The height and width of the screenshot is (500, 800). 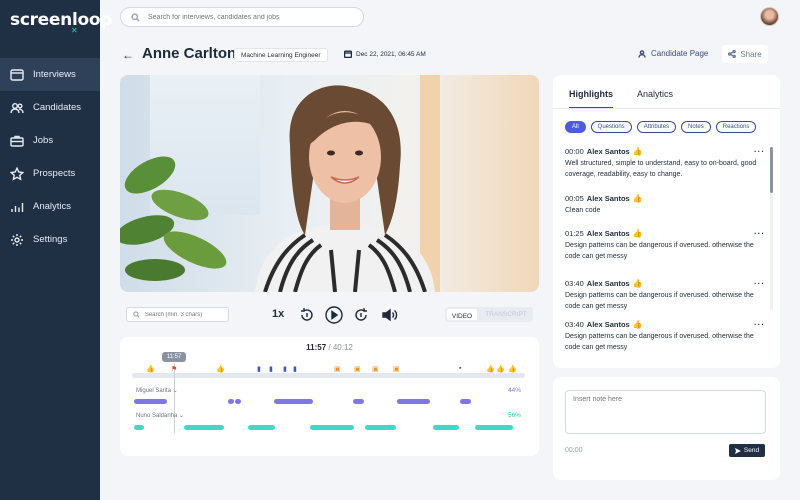 What do you see at coordinates (391, 54) in the screenshot?
I see `date-text: Dec 22, 2021, 06:45 AM` at bounding box center [391, 54].